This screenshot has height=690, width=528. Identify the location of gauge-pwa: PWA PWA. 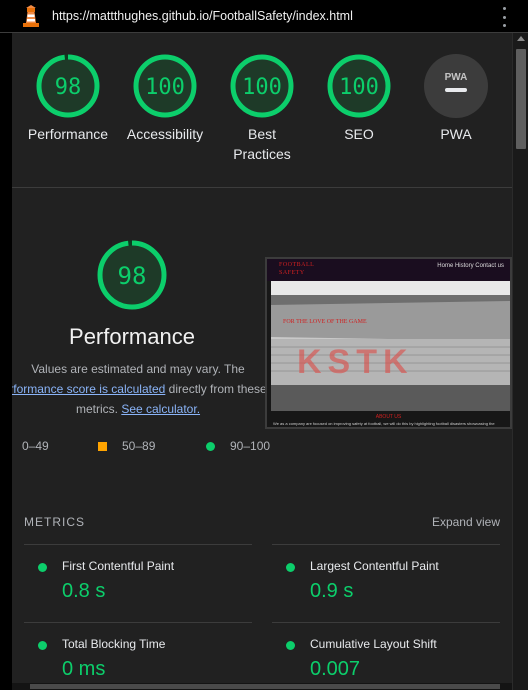
(456, 98).